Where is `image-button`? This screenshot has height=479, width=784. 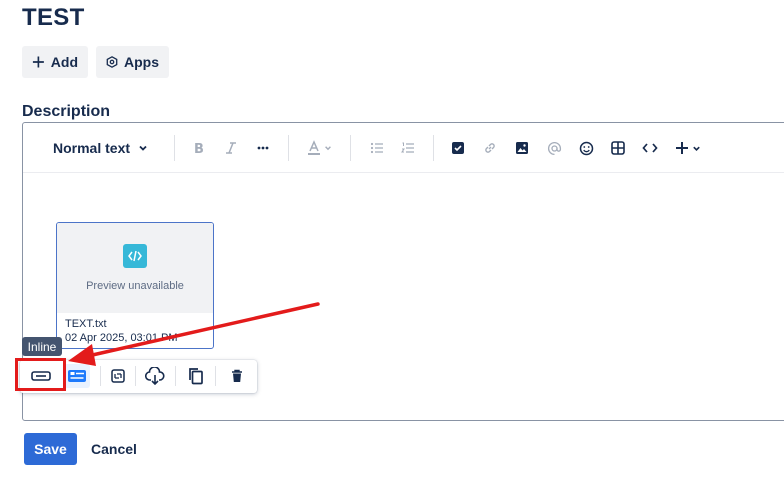
image-button is located at coordinates (522, 148).